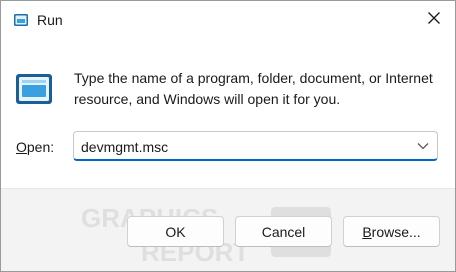  I want to click on title-bar: Run, so click(228, 20).